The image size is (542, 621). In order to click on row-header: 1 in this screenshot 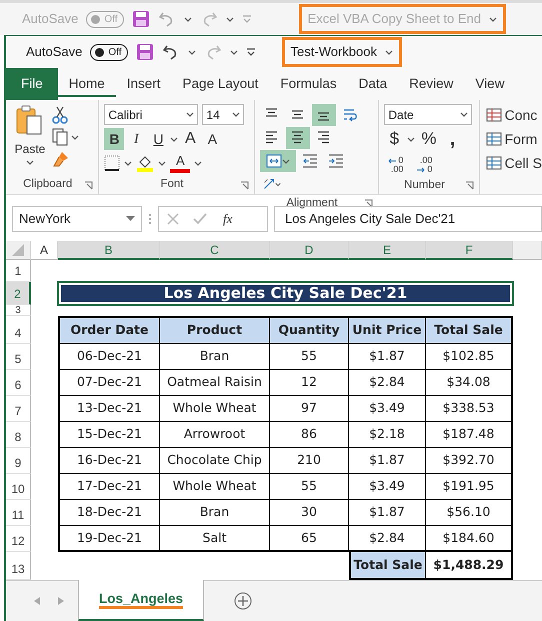, I will do `click(18, 271)`.